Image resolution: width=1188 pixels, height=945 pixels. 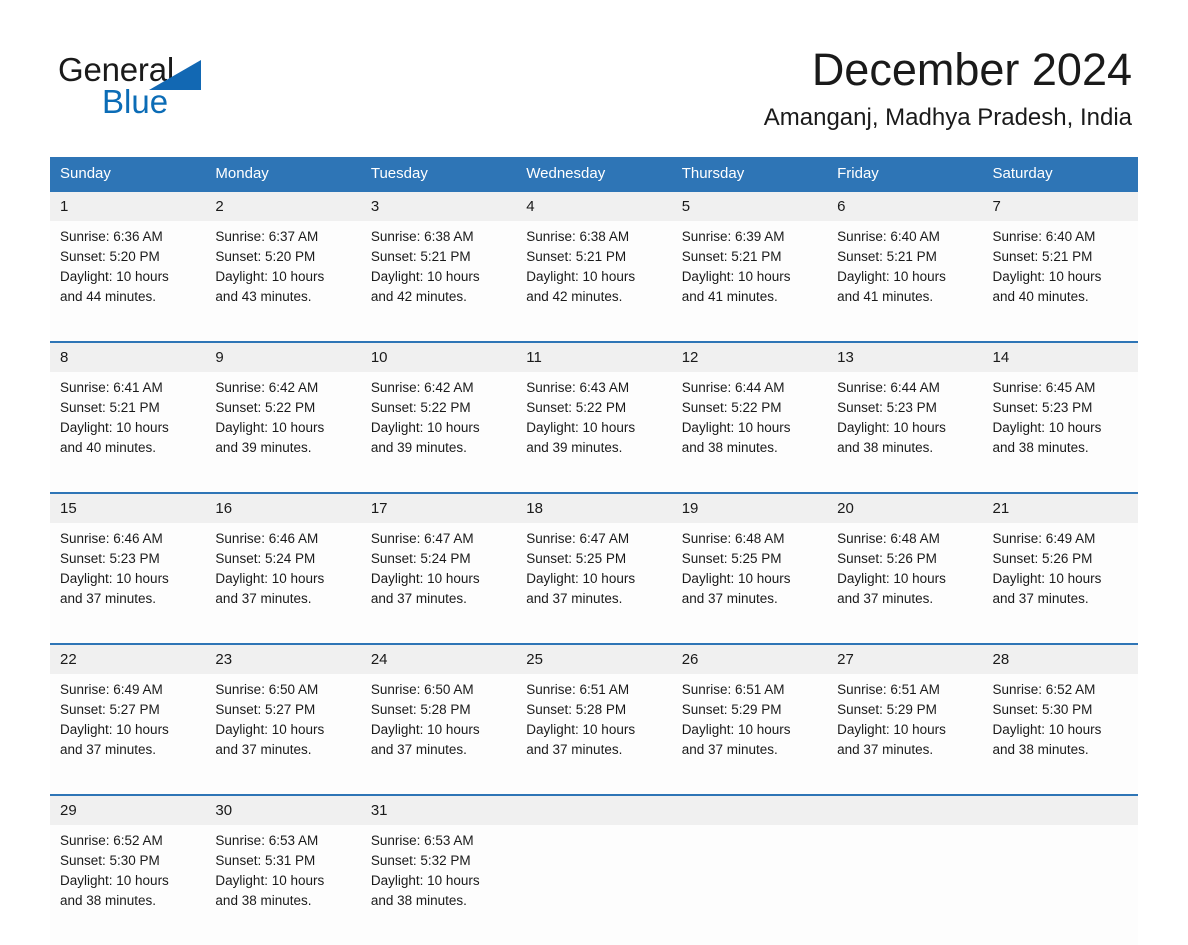 I want to click on sunrise-text: Sunrise: 6:46 AM, so click(x=267, y=538).